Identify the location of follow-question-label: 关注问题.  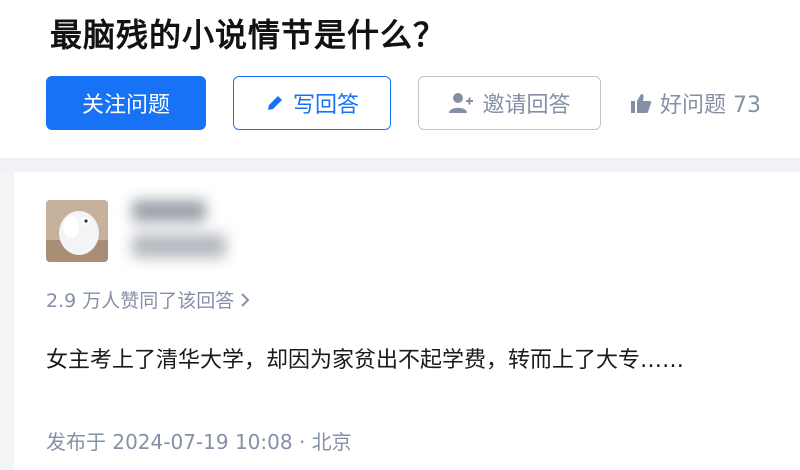
(125, 105).